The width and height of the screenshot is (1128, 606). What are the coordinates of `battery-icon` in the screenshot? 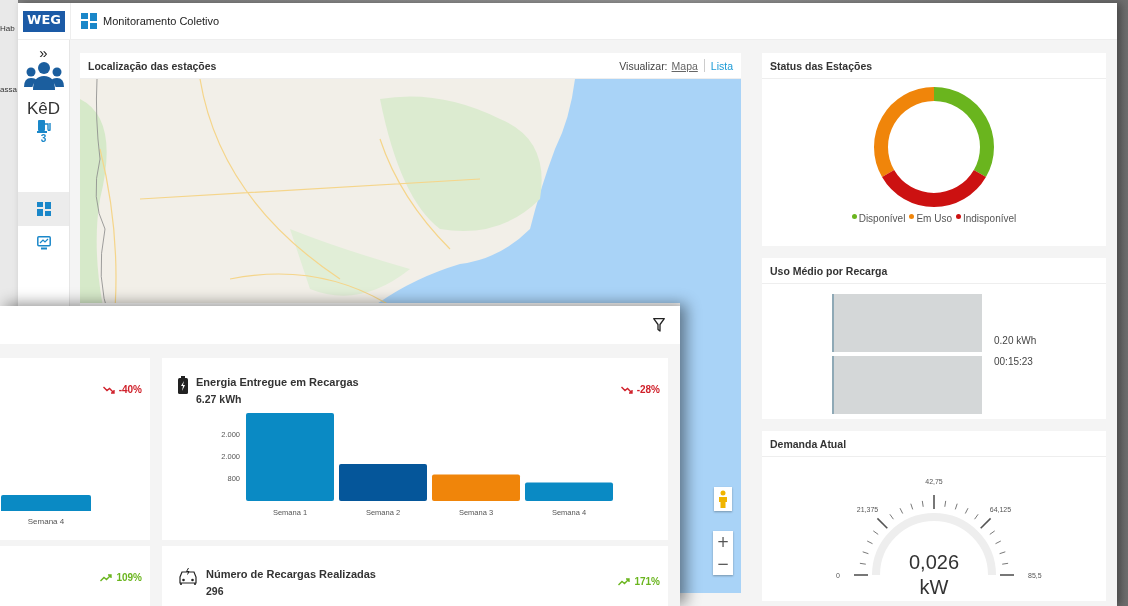 It's located at (183, 385).